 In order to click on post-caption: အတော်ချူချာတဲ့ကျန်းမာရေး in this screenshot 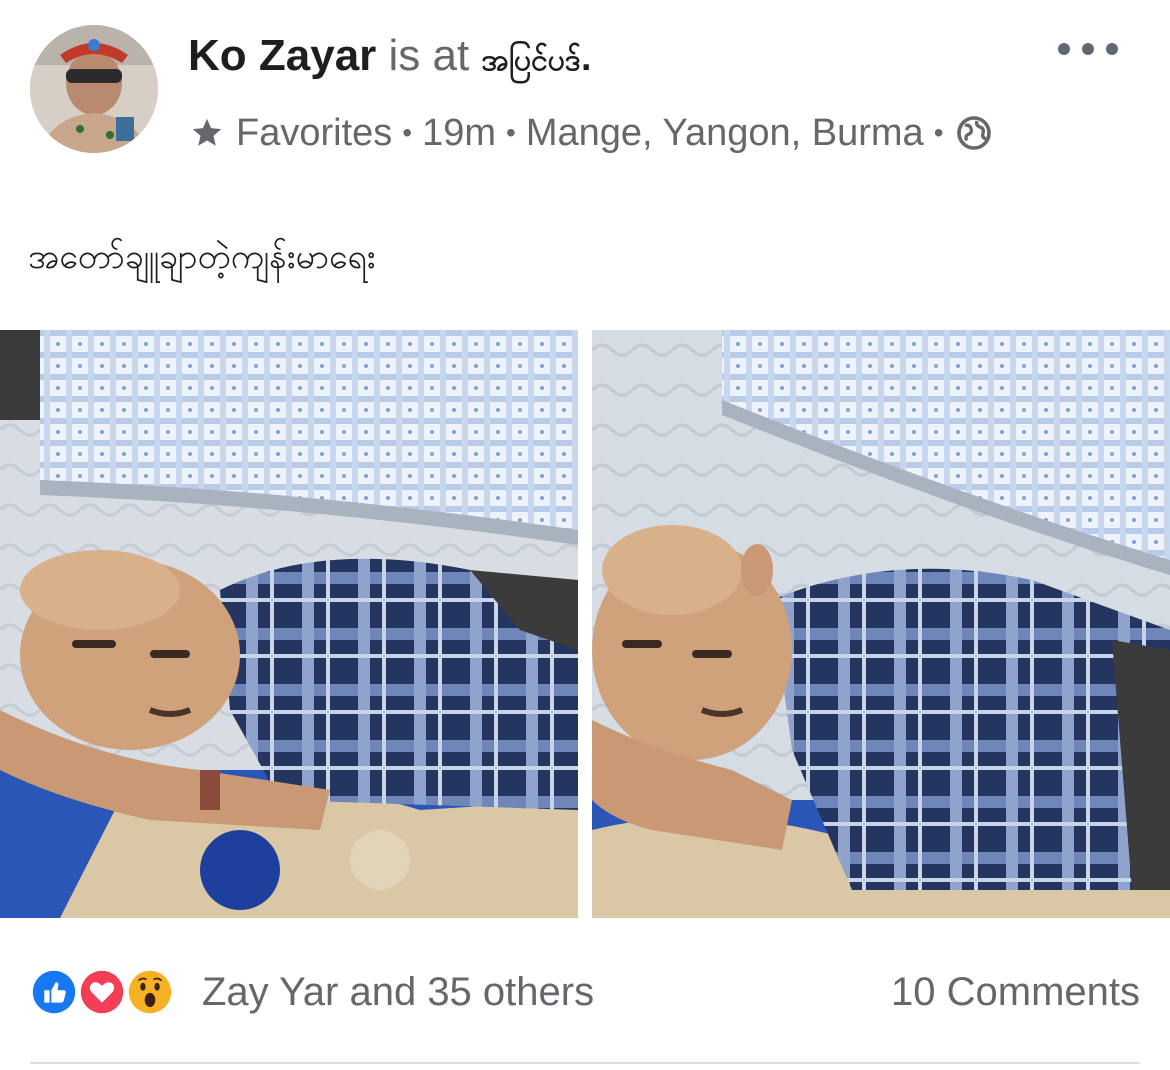, I will do `click(202, 257)`.